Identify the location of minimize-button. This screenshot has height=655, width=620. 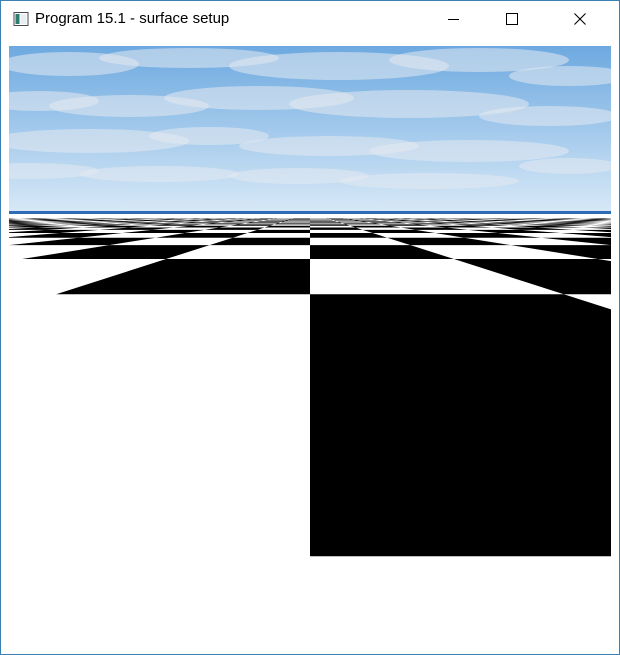
(454, 19).